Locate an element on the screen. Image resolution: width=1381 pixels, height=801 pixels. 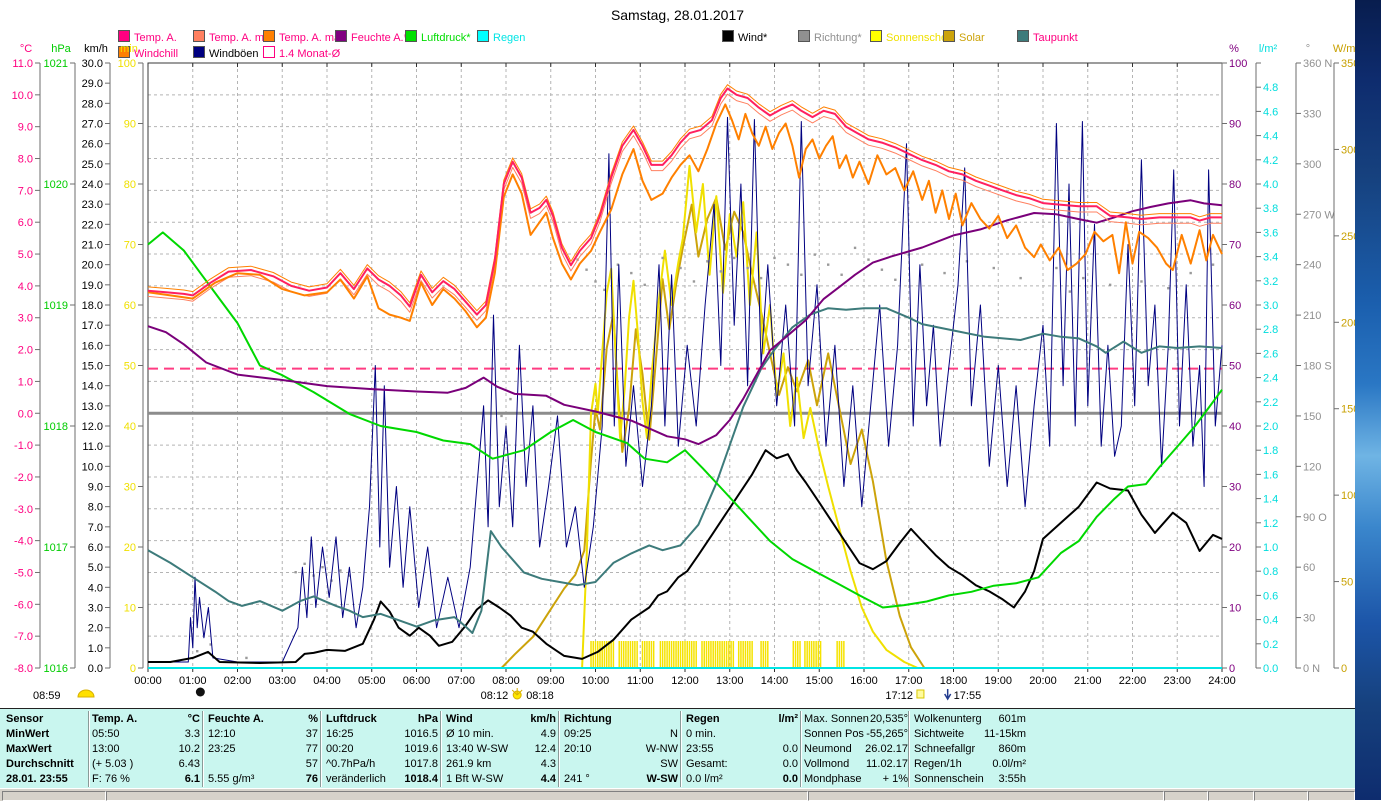
table-col-unit: l/m² is located at coordinates (788, 719).